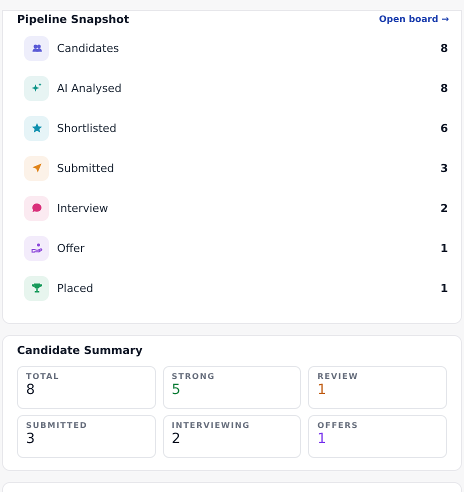  Describe the element at coordinates (444, 128) in the screenshot. I see `stage-count: 6` at that location.